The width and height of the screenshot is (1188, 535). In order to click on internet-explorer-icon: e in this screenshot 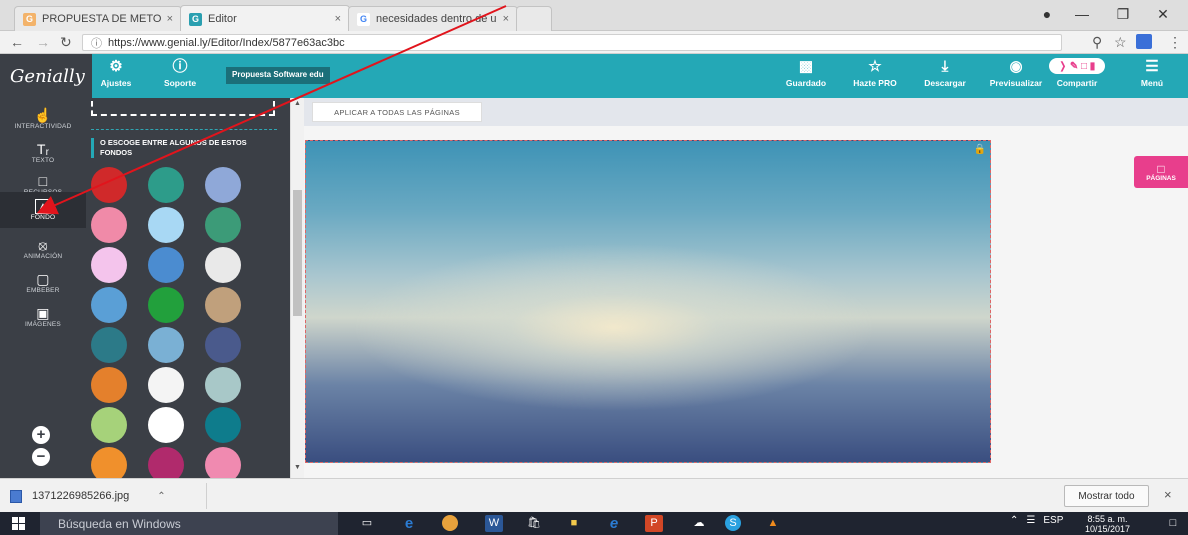, I will do `click(614, 523)`.